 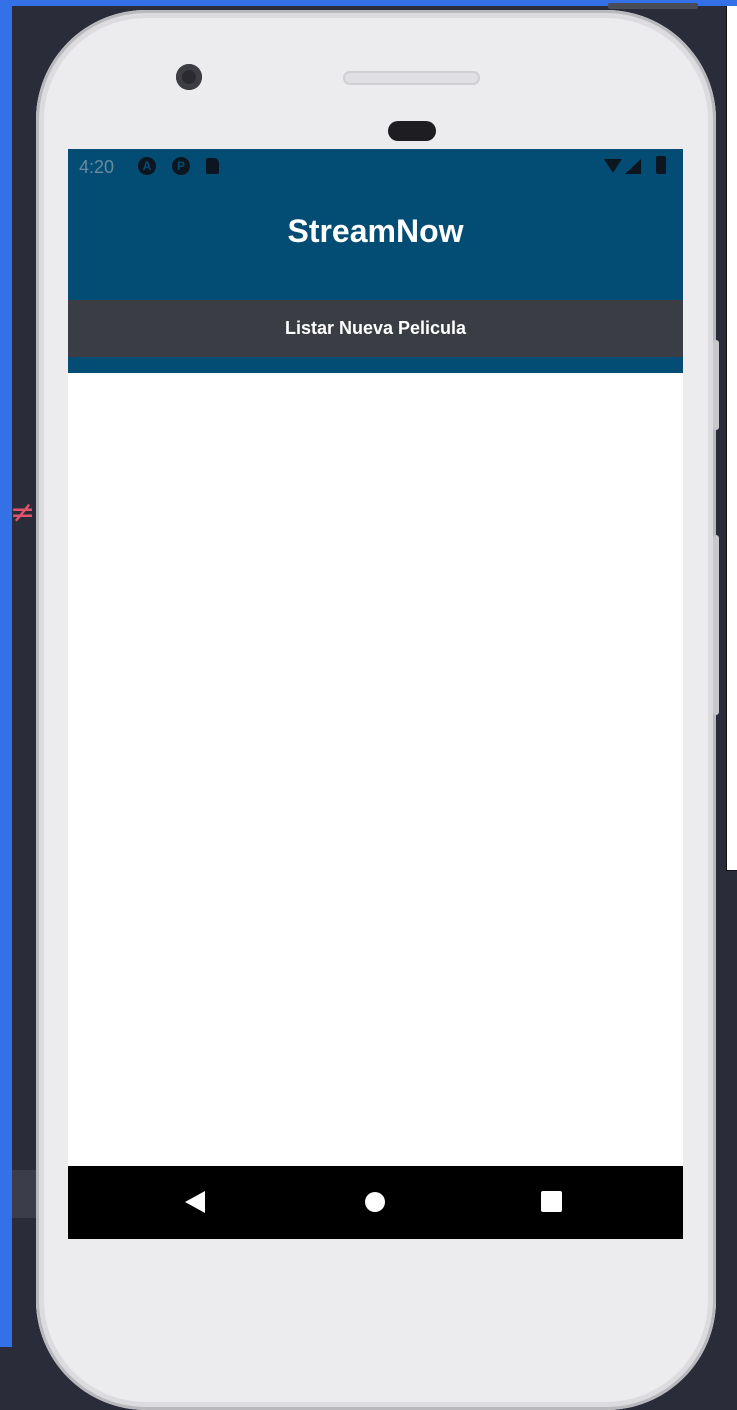 What do you see at coordinates (189, 77) in the screenshot?
I see `front-camera-icon` at bounding box center [189, 77].